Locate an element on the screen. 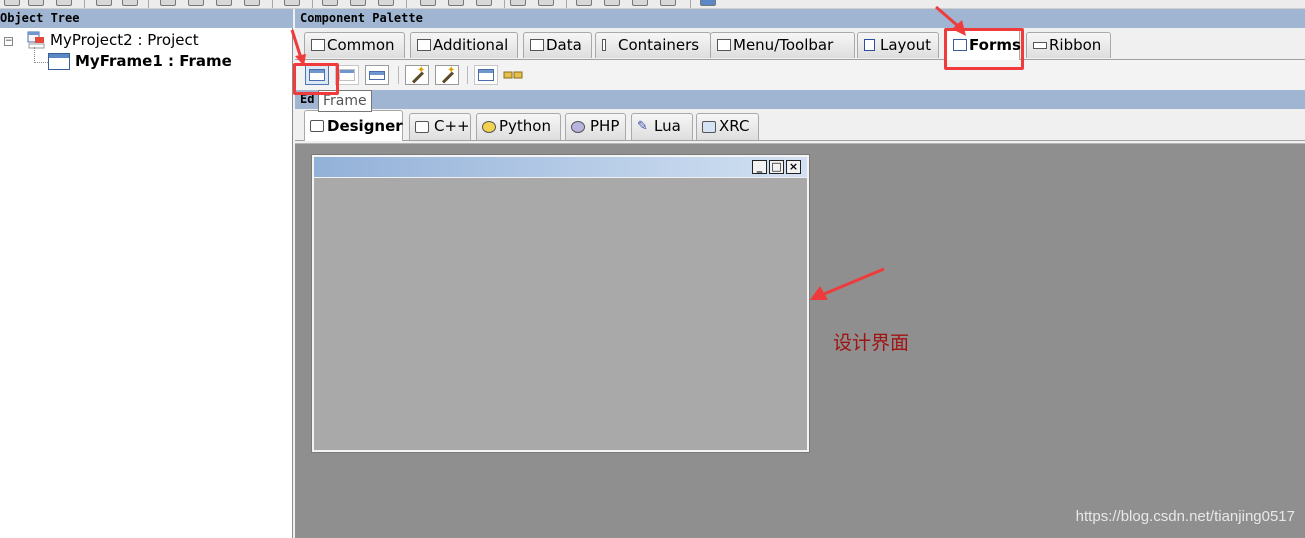 The width and height of the screenshot is (1305, 538). tab-ribbon: Ribbon is located at coordinates (1068, 45).